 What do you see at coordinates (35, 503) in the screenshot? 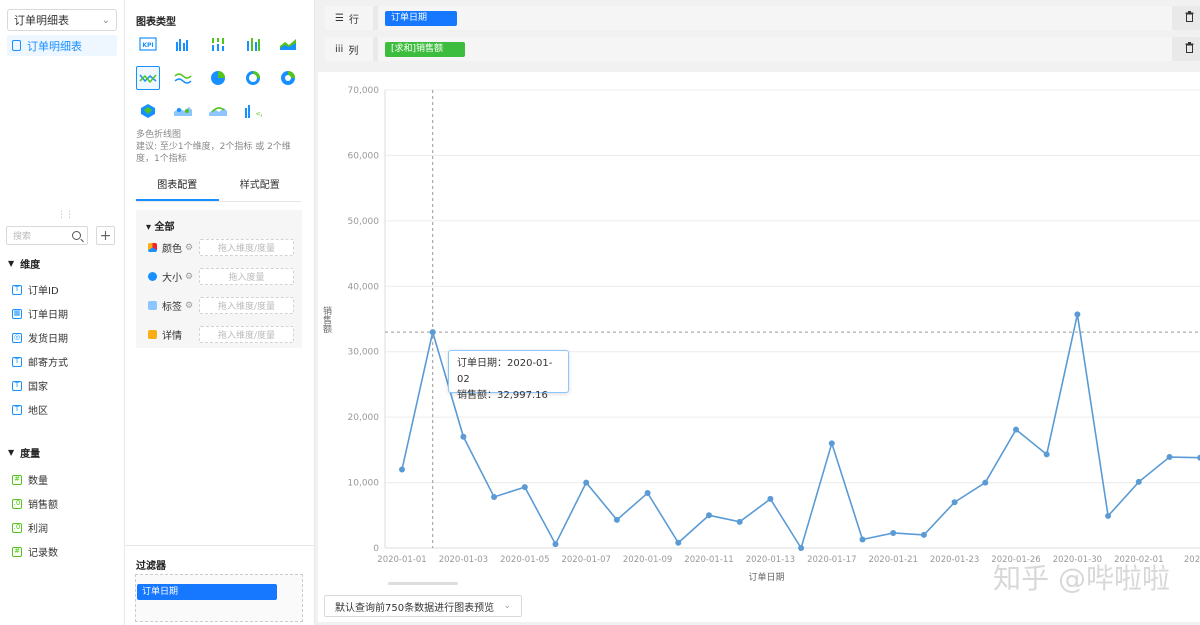
I see `field-item: .0 销售额` at bounding box center [35, 503].